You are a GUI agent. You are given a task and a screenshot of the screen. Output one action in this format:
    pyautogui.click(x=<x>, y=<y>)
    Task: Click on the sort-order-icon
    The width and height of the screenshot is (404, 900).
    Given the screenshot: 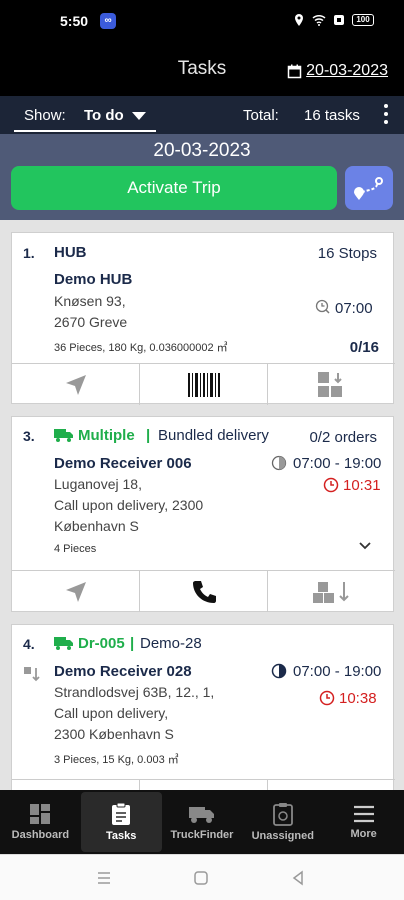 What is the action you would take?
    pyautogui.click(x=32, y=674)
    